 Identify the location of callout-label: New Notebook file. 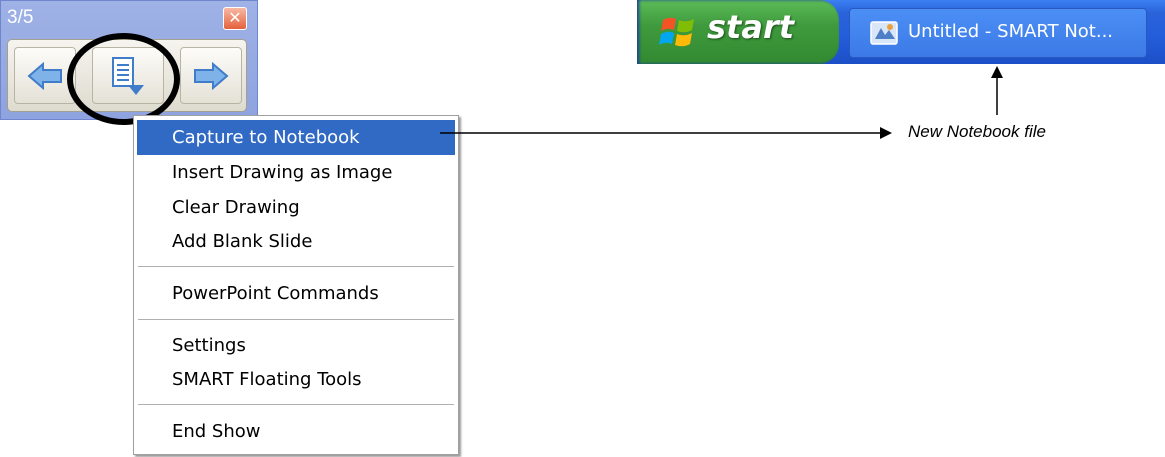
(977, 131).